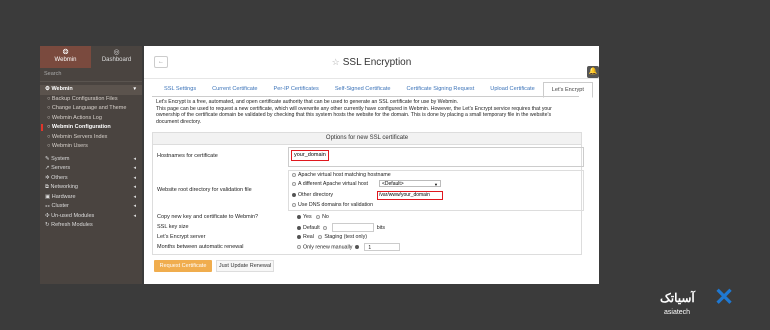 This screenshot has width=770, height=330. What do you see at coordinates (724, 297) in the screenshot?
I see `logo-x-icon: ✕` at bounding box center [724, 297].